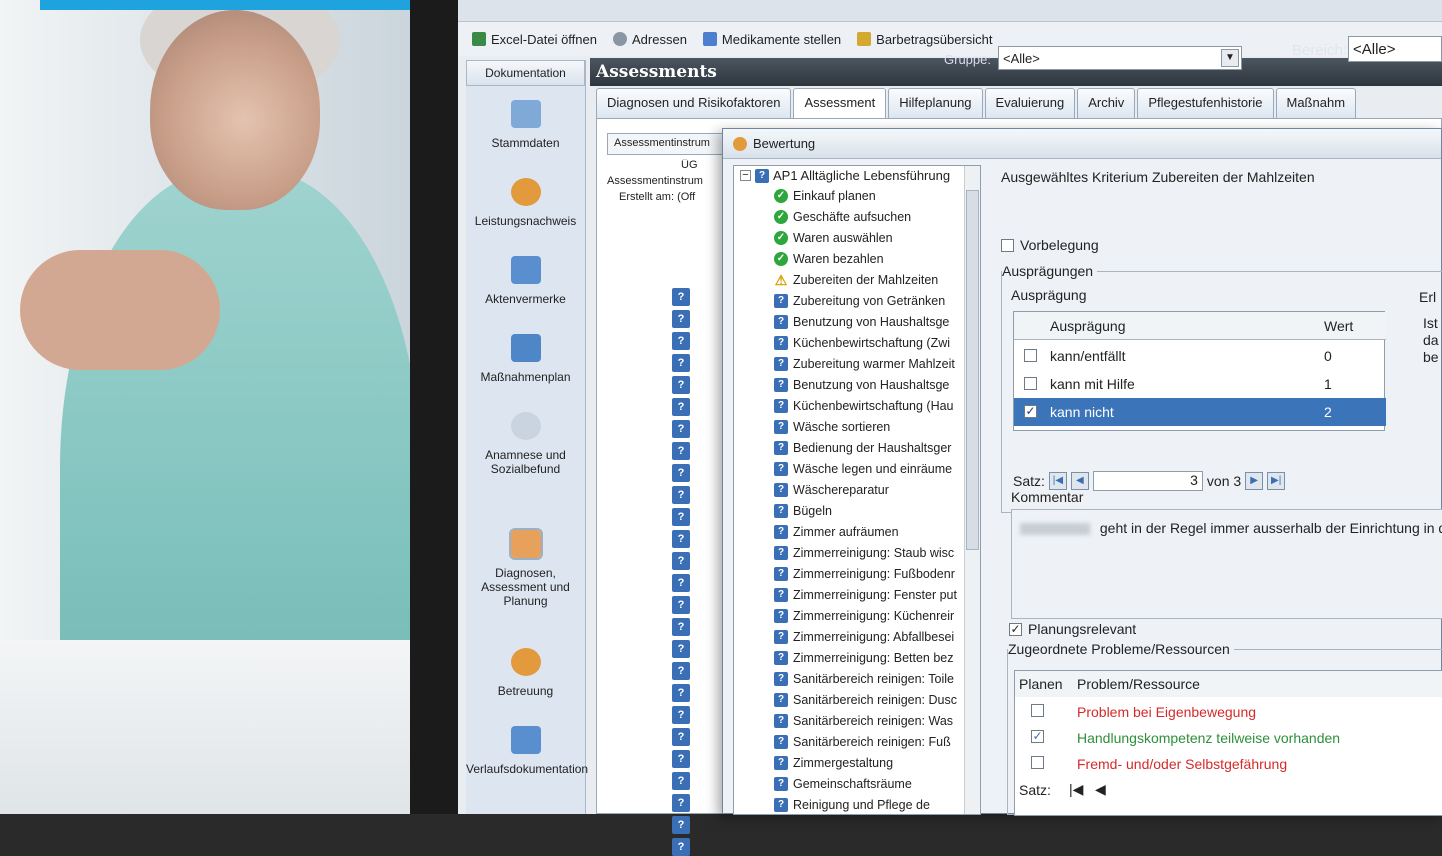 The width and height of the screenshot is (1442, 856). Describe the element at coordinates (1228, 712) in the screenshot. I see `table-row: Problem bei Eigenbewegung` at that location.